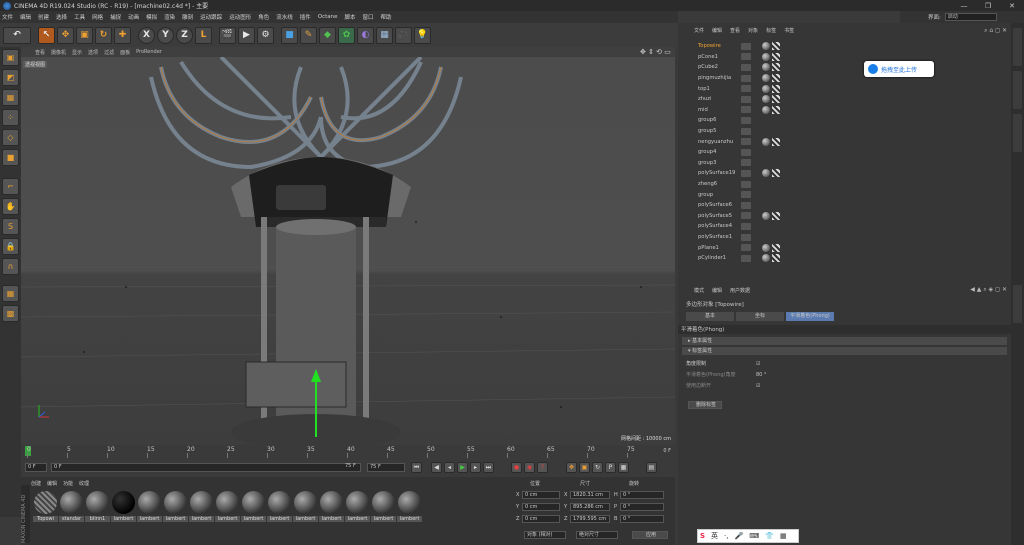 This screenshot has height=545, width=1024. What do you see at coordinates (328, 17) in the screenshot?
I see `menu-item: Octane` at bounding box center [328, 17].